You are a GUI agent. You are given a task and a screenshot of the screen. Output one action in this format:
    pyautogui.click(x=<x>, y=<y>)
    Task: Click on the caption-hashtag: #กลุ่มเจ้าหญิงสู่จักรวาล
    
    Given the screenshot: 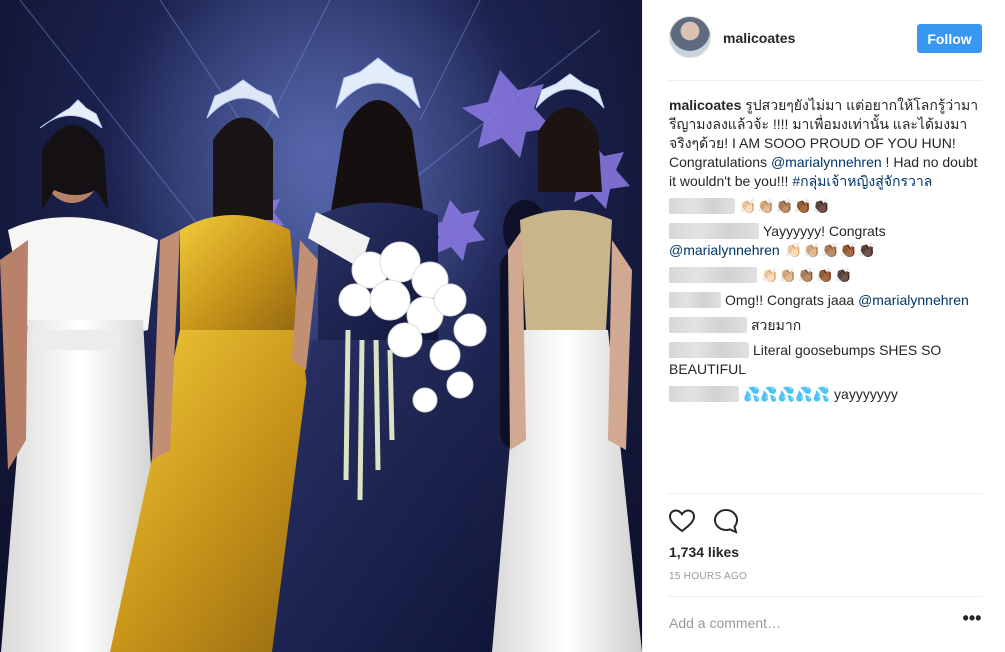 What is the action you would take?
    pyautogui.click(x=862, y=181)
    